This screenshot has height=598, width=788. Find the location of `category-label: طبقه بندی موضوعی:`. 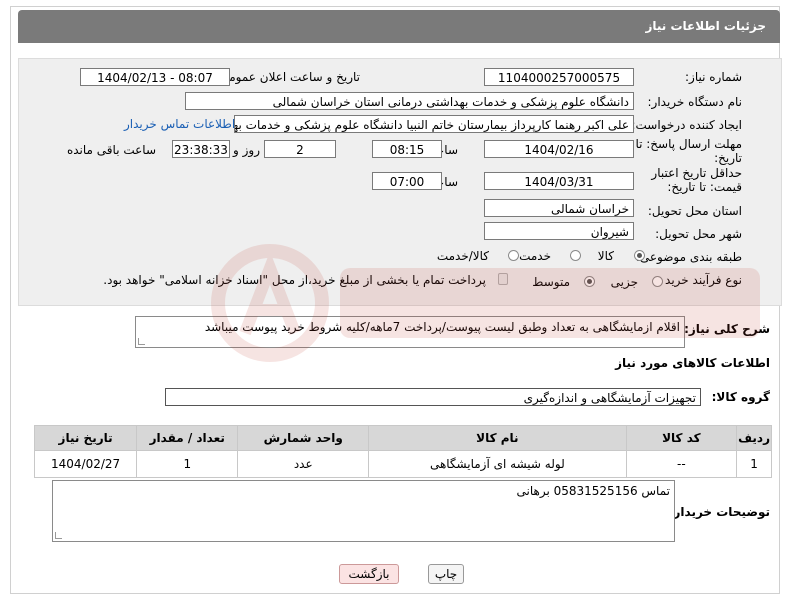

category-label: طبقه بندی موضوعی: is located at coordinates (688, 257).